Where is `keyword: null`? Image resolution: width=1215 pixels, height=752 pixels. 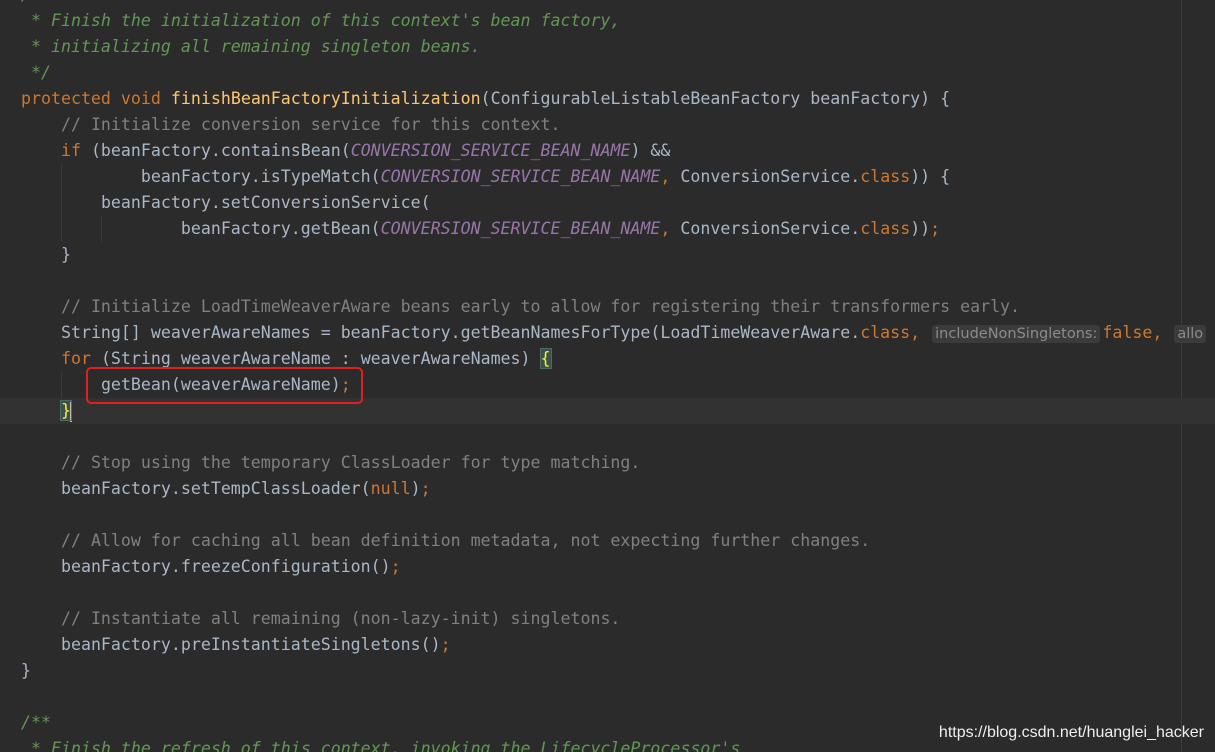 keyword: null is located at coordinates (390, 488).